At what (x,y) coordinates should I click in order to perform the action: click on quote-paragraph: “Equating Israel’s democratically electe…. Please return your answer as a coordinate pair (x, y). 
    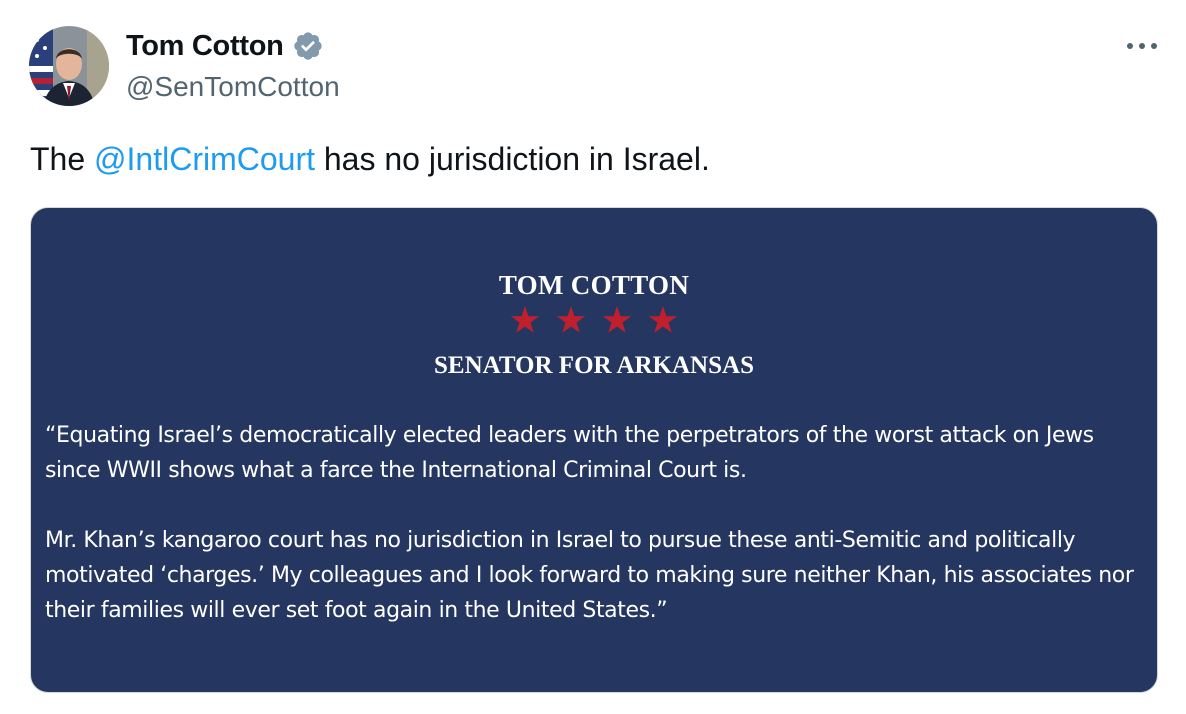
    Looking at the image, I should click on (569, 453).